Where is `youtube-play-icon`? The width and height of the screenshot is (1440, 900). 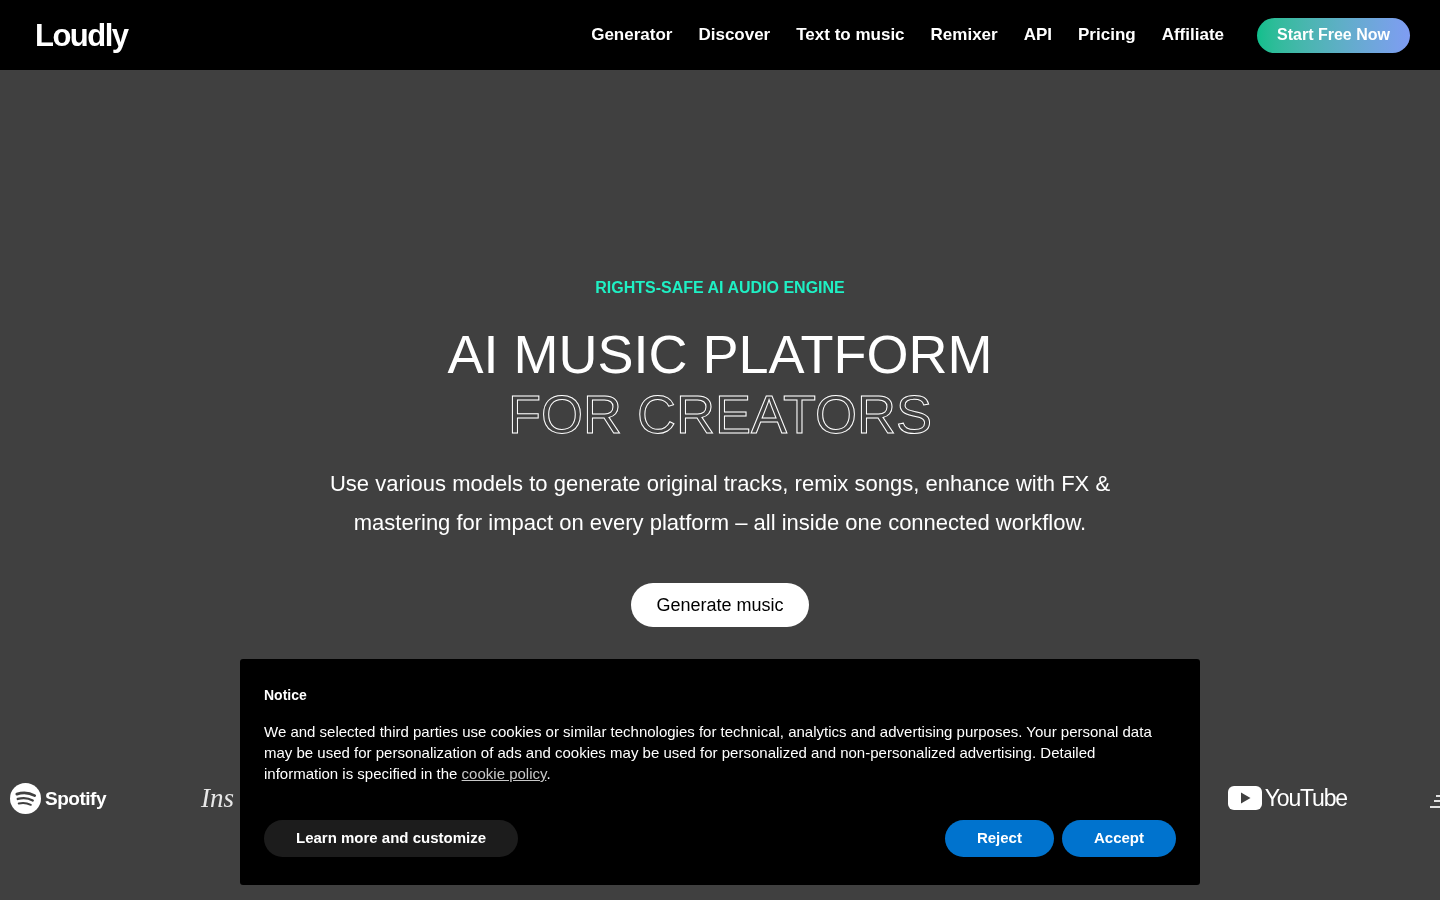 youtube-play-icon is located at coordinates (1244, 798).